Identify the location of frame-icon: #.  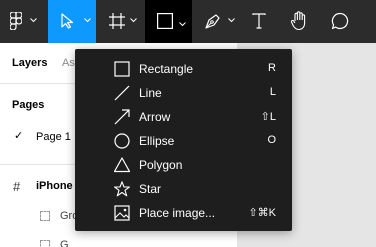
(17, 186).